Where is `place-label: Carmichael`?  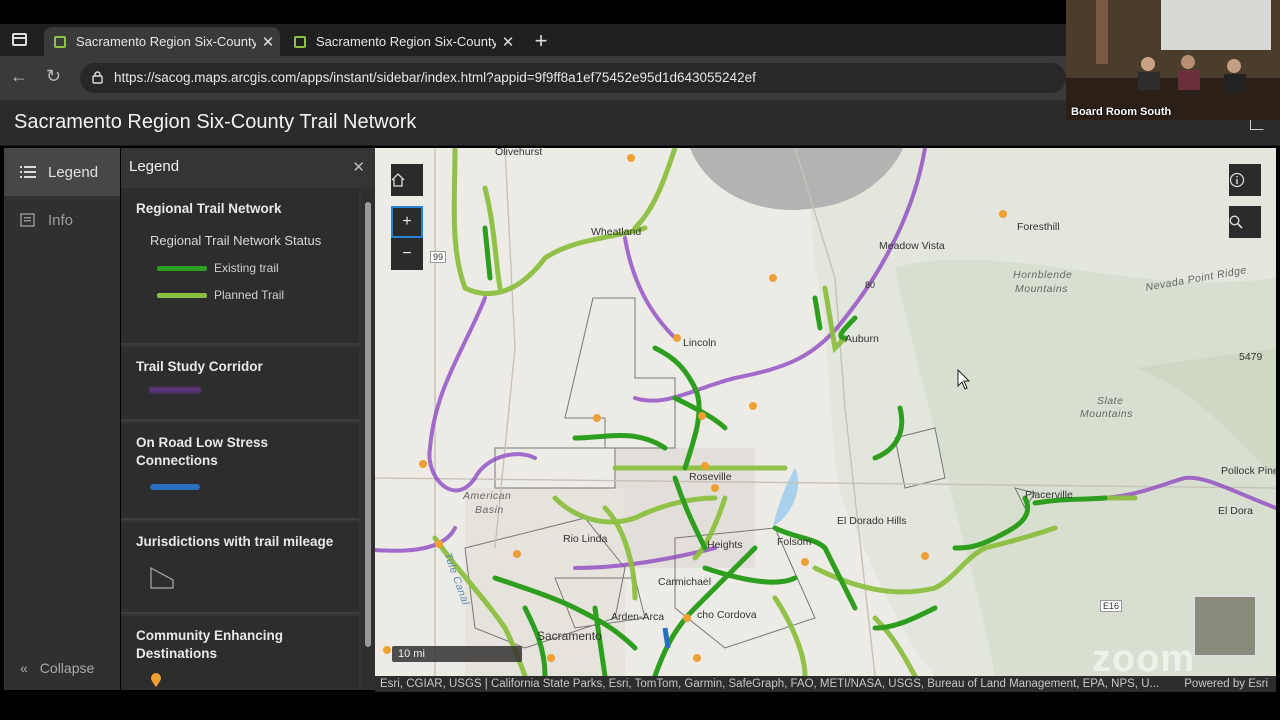 place-label: Carmichael is located at coordinates (685, 582).